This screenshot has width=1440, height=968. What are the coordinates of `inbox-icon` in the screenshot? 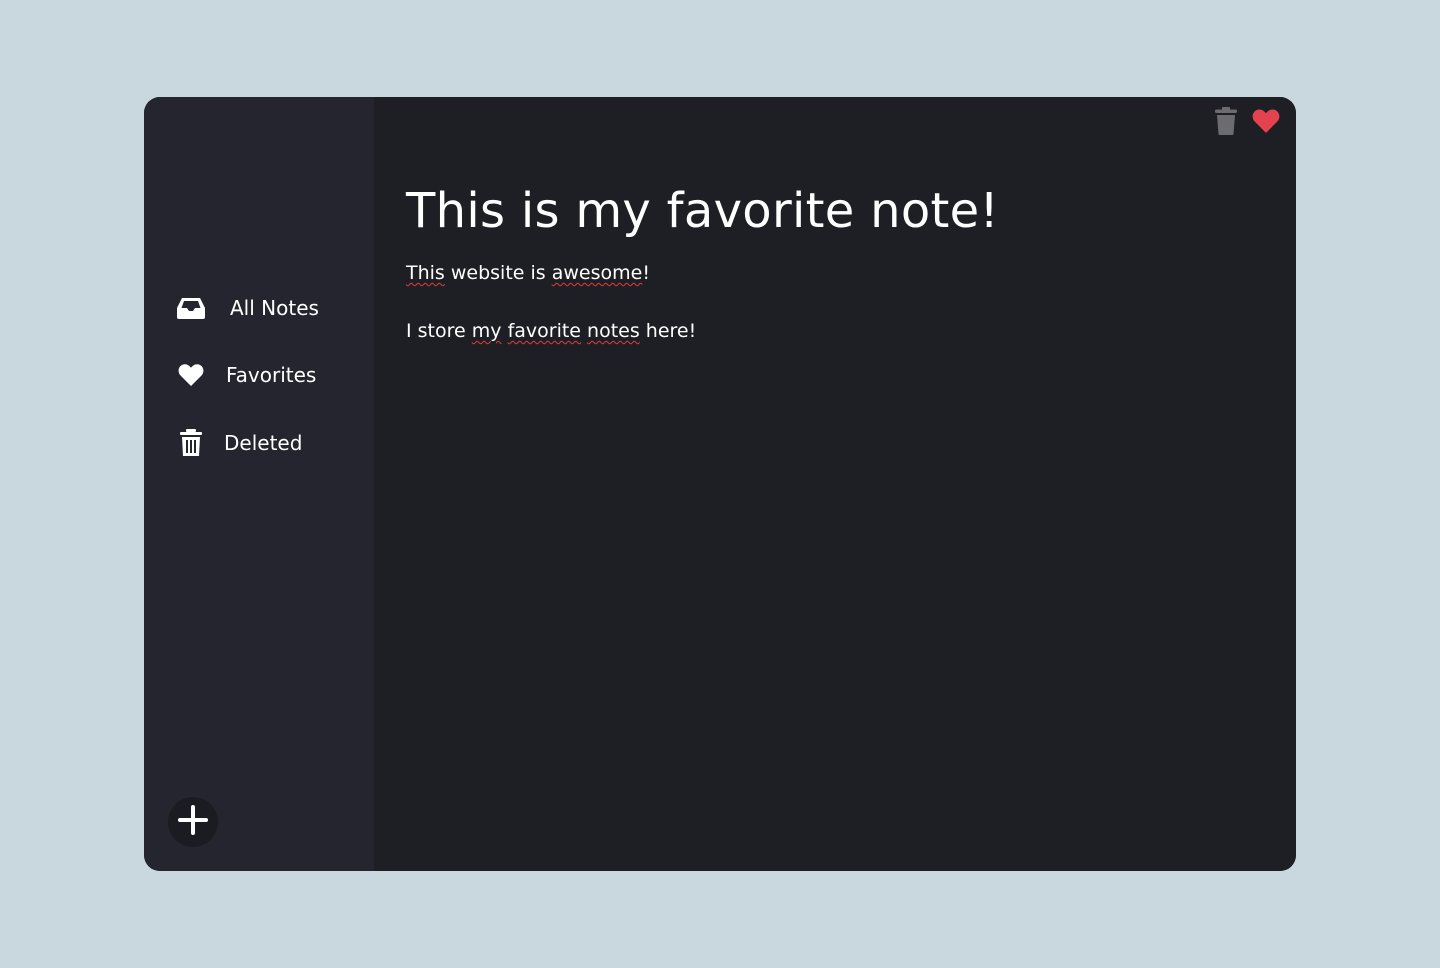 It's located at (191, 308).